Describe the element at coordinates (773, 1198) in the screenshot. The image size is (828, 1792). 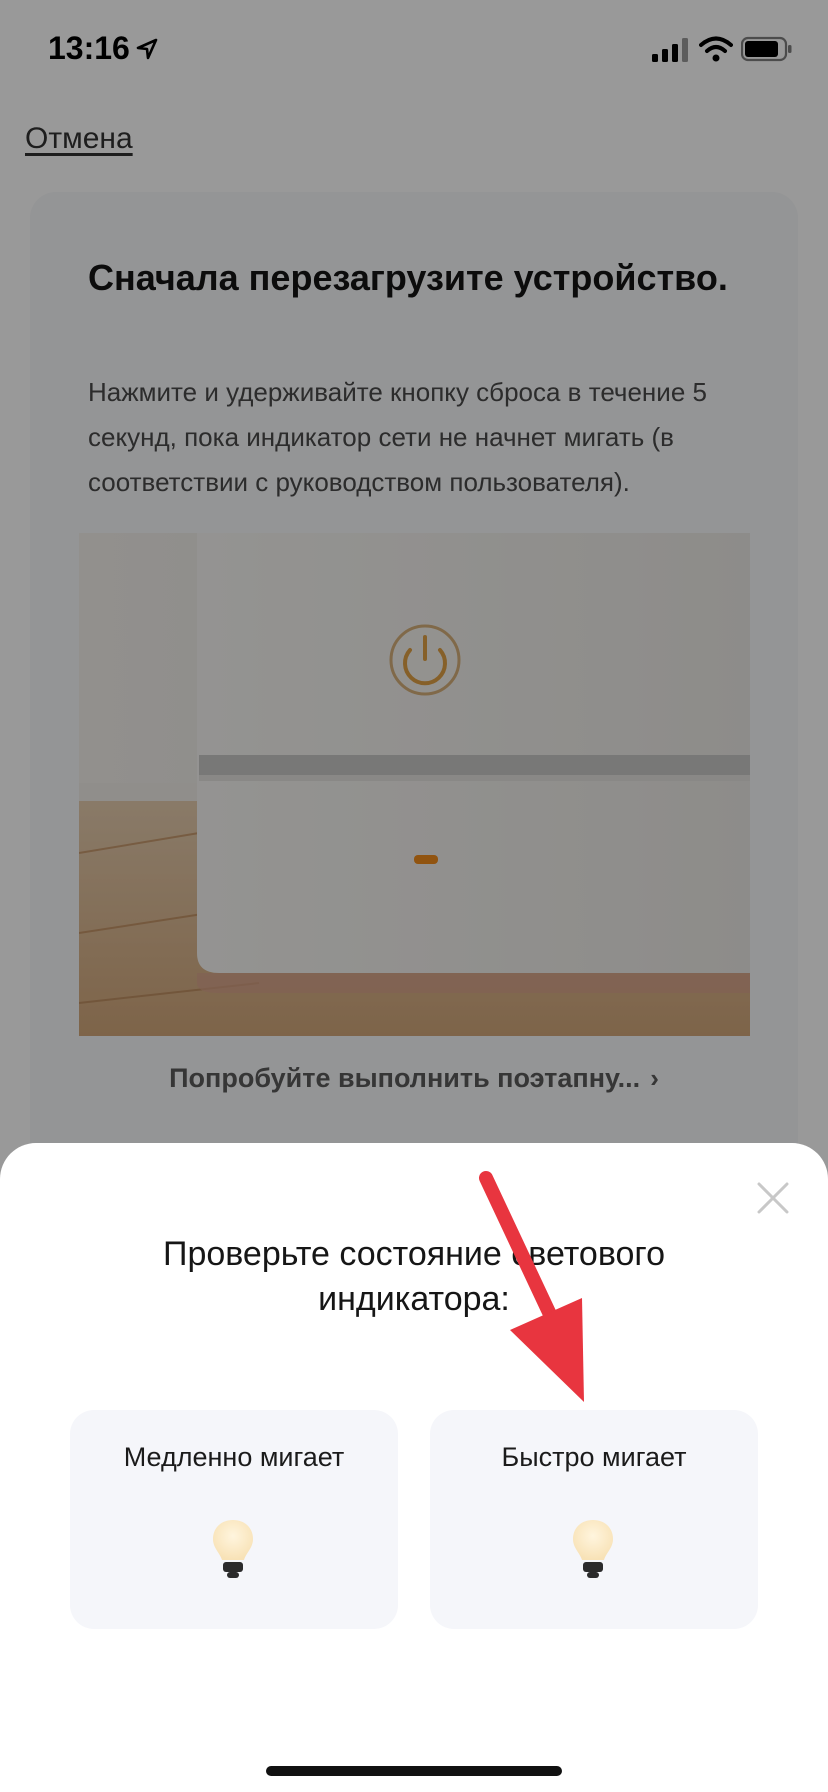
I see `close-icon` at that location.